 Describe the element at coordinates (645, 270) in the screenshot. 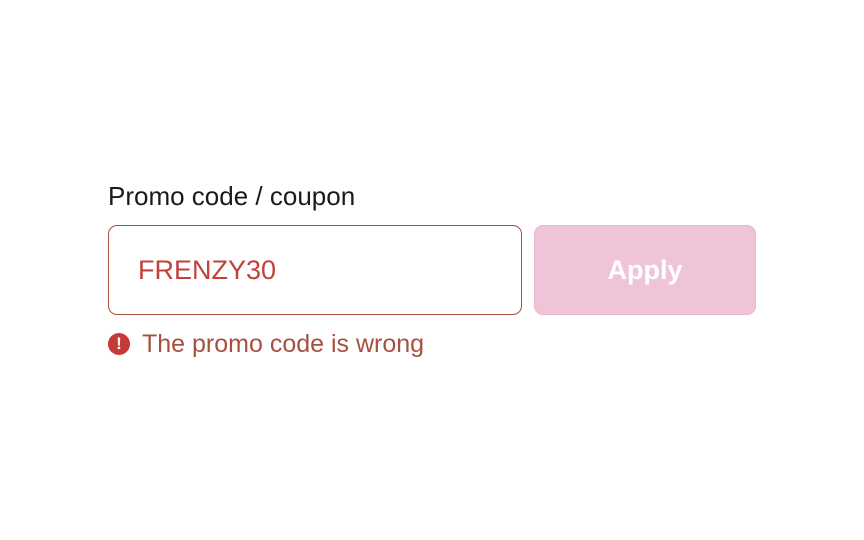

I see `apply-button: Apply` at that location.